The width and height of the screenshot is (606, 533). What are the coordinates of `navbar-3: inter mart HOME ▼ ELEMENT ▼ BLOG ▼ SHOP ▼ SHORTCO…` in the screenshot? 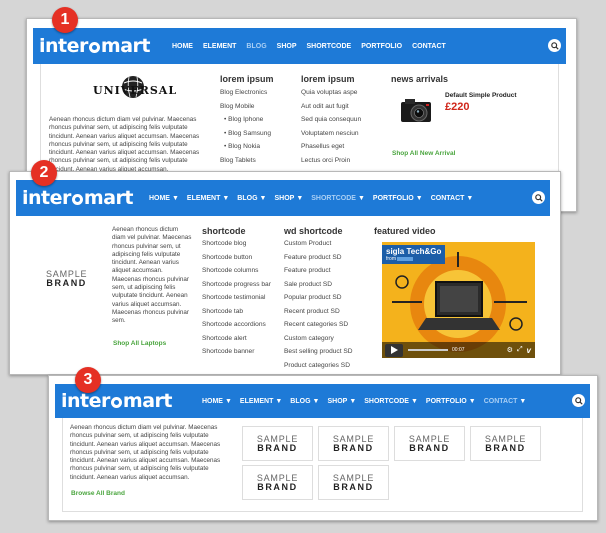 It's located at (322, 401).